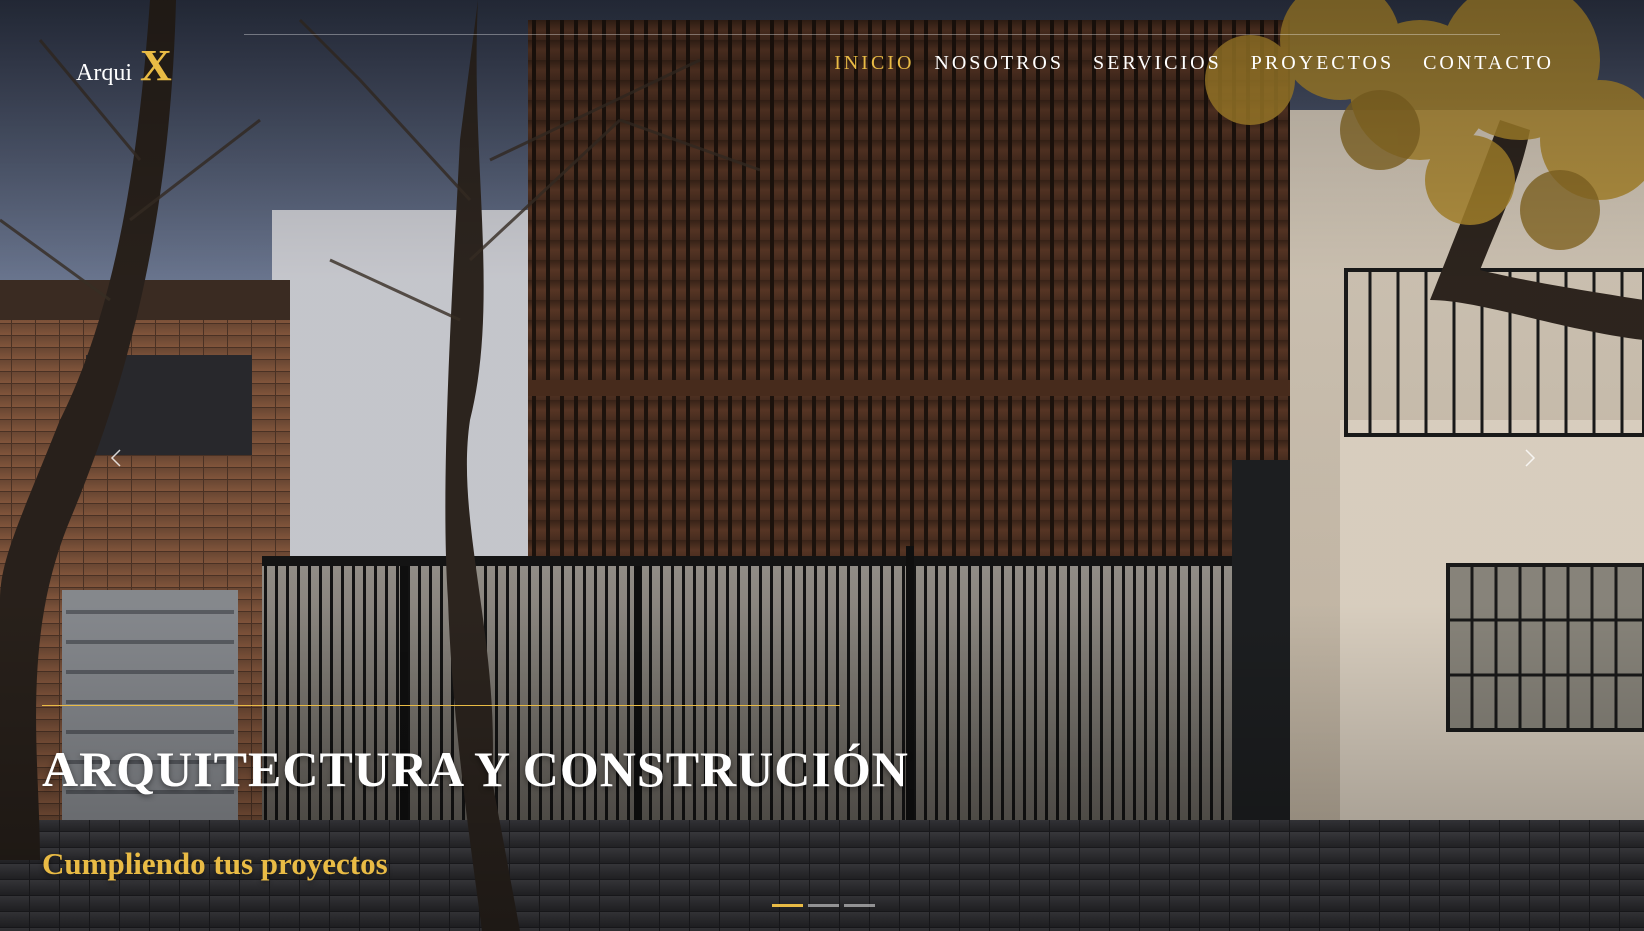  What do you see at coordinates (1488, 63) in the screenshot?
I see `nav-item-contacto: CONTACTO` at bounding box center [1488, 63].